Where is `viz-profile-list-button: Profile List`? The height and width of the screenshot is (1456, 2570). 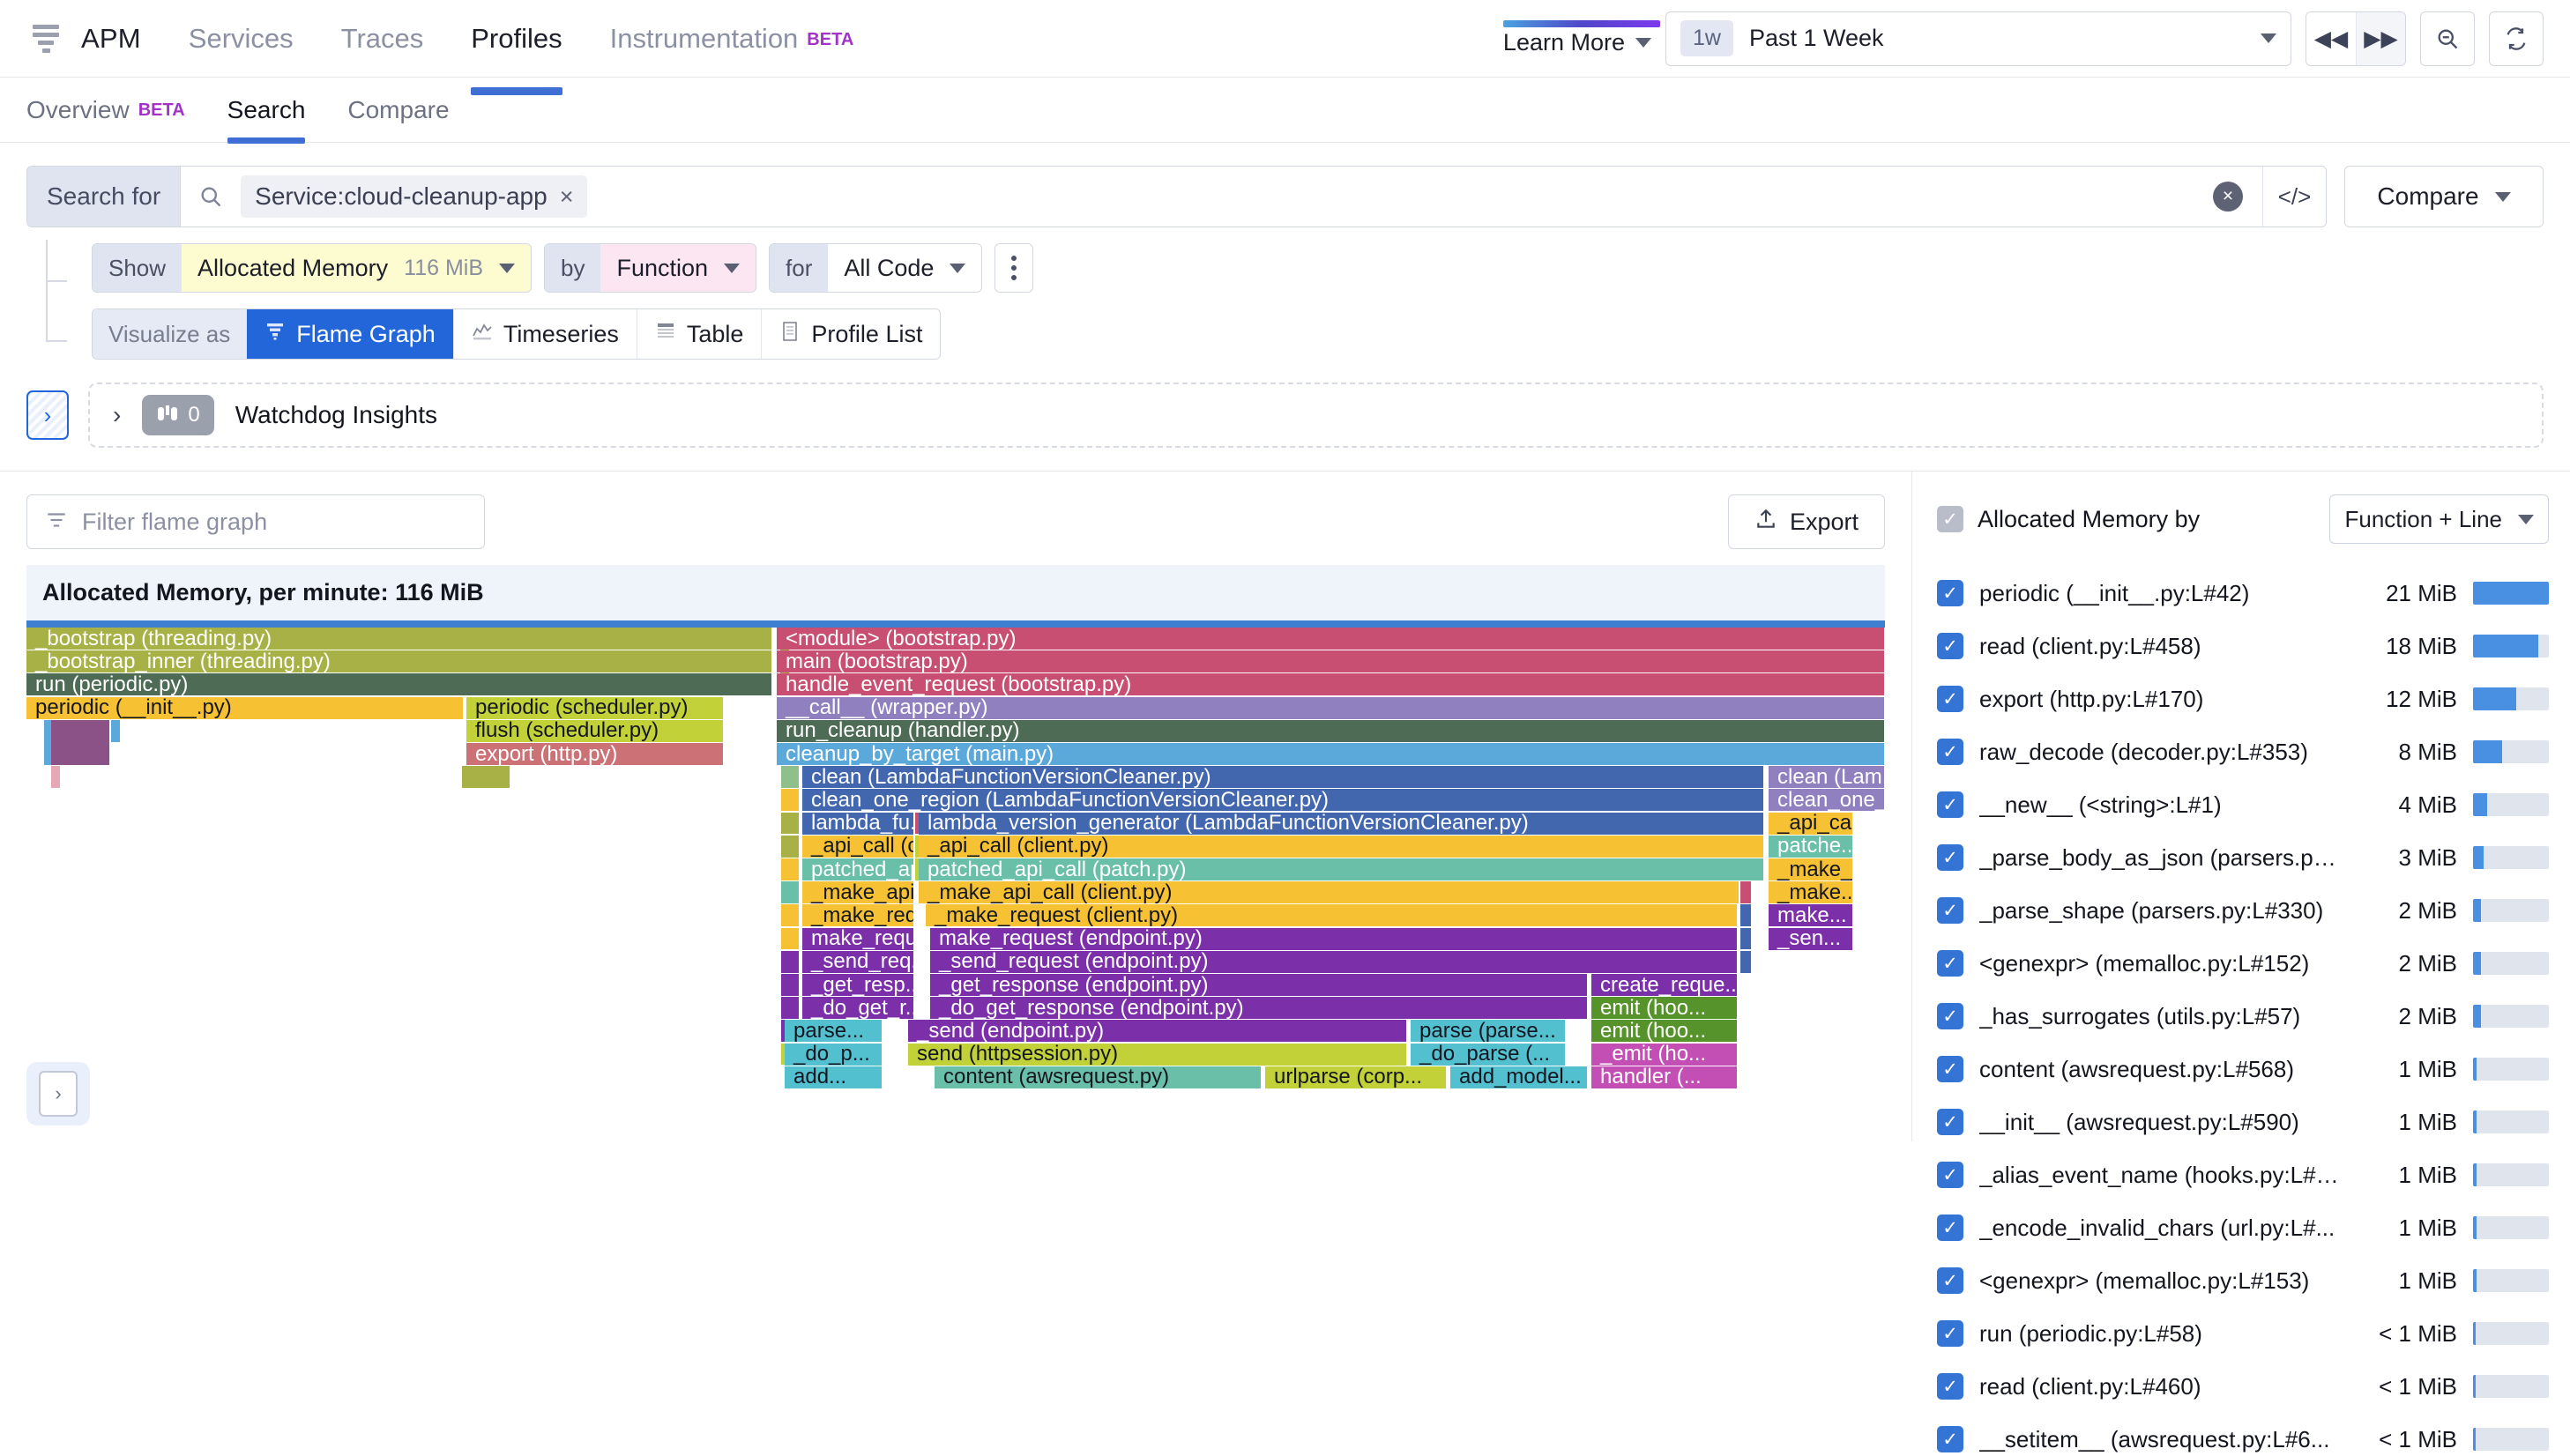
viz-profile-list-button: Profile List is located at coordinates (851, 334).